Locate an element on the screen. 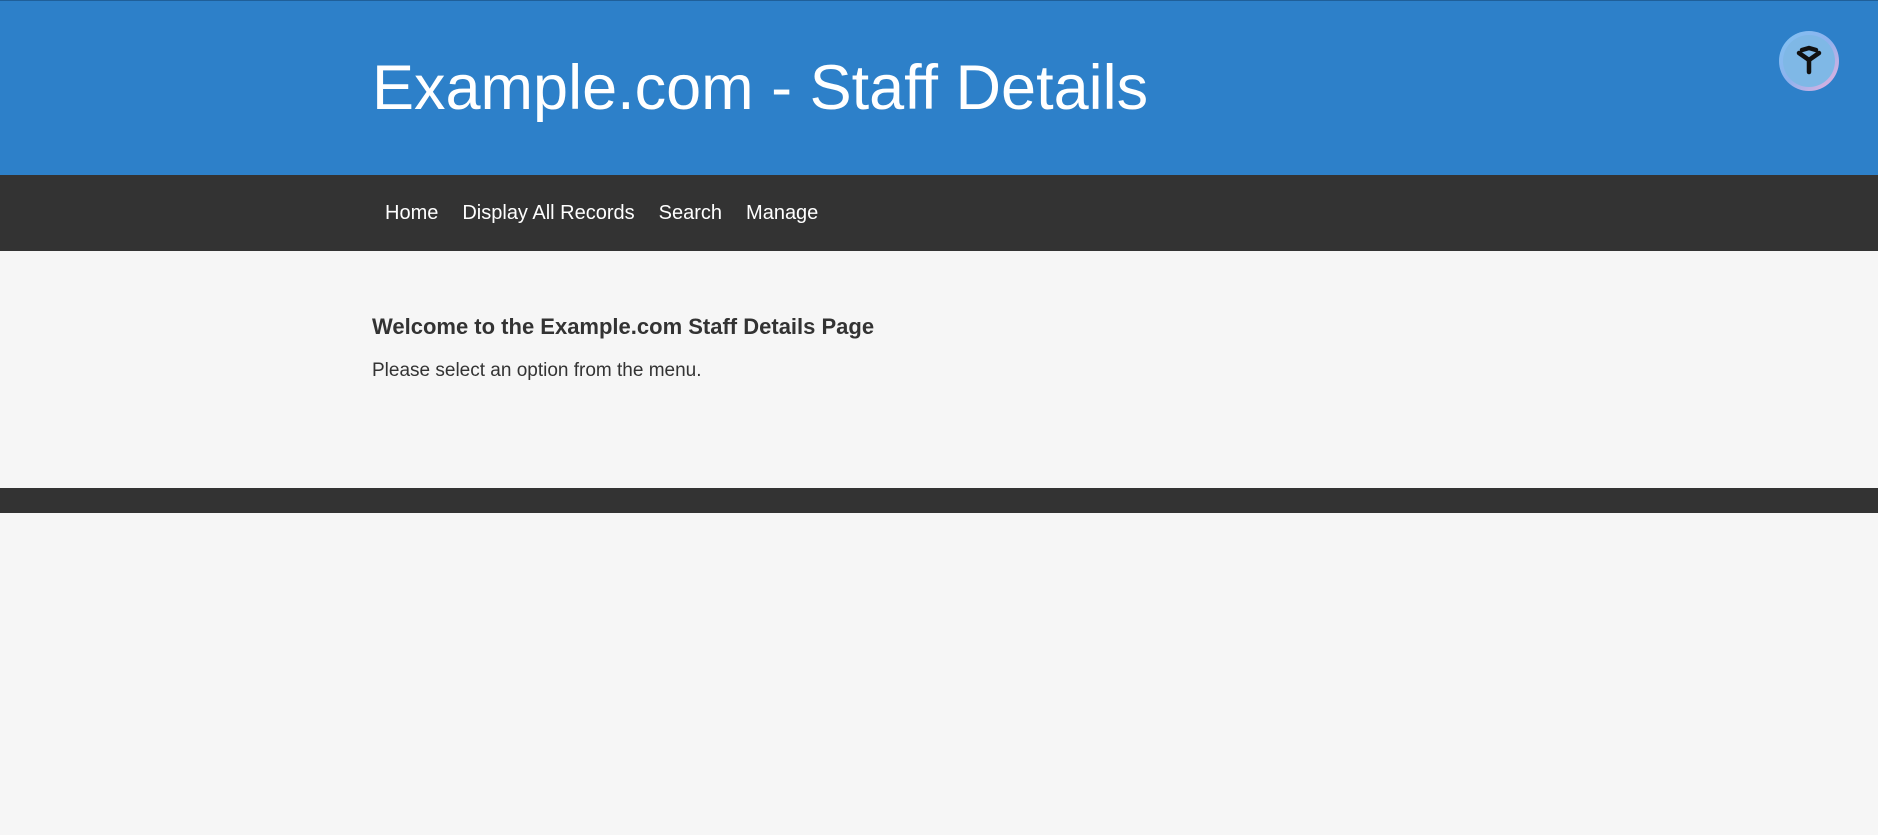 The height and width of the screenshot is (835, 1878). nav-link-display-all-records: Display All Records is located at coordinates (548, 213).